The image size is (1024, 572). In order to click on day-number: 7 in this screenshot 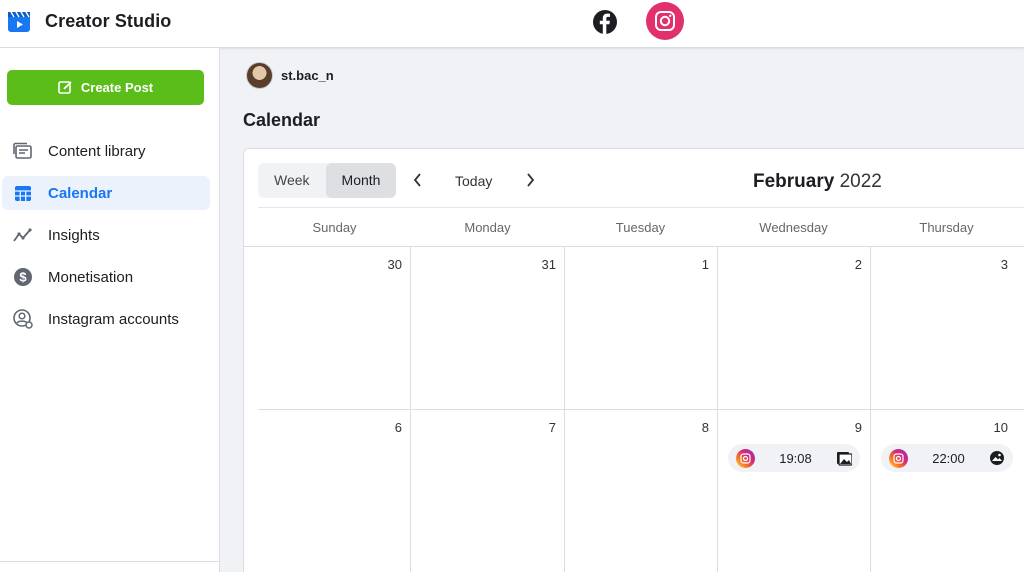, I will do `click(552, 427)`.